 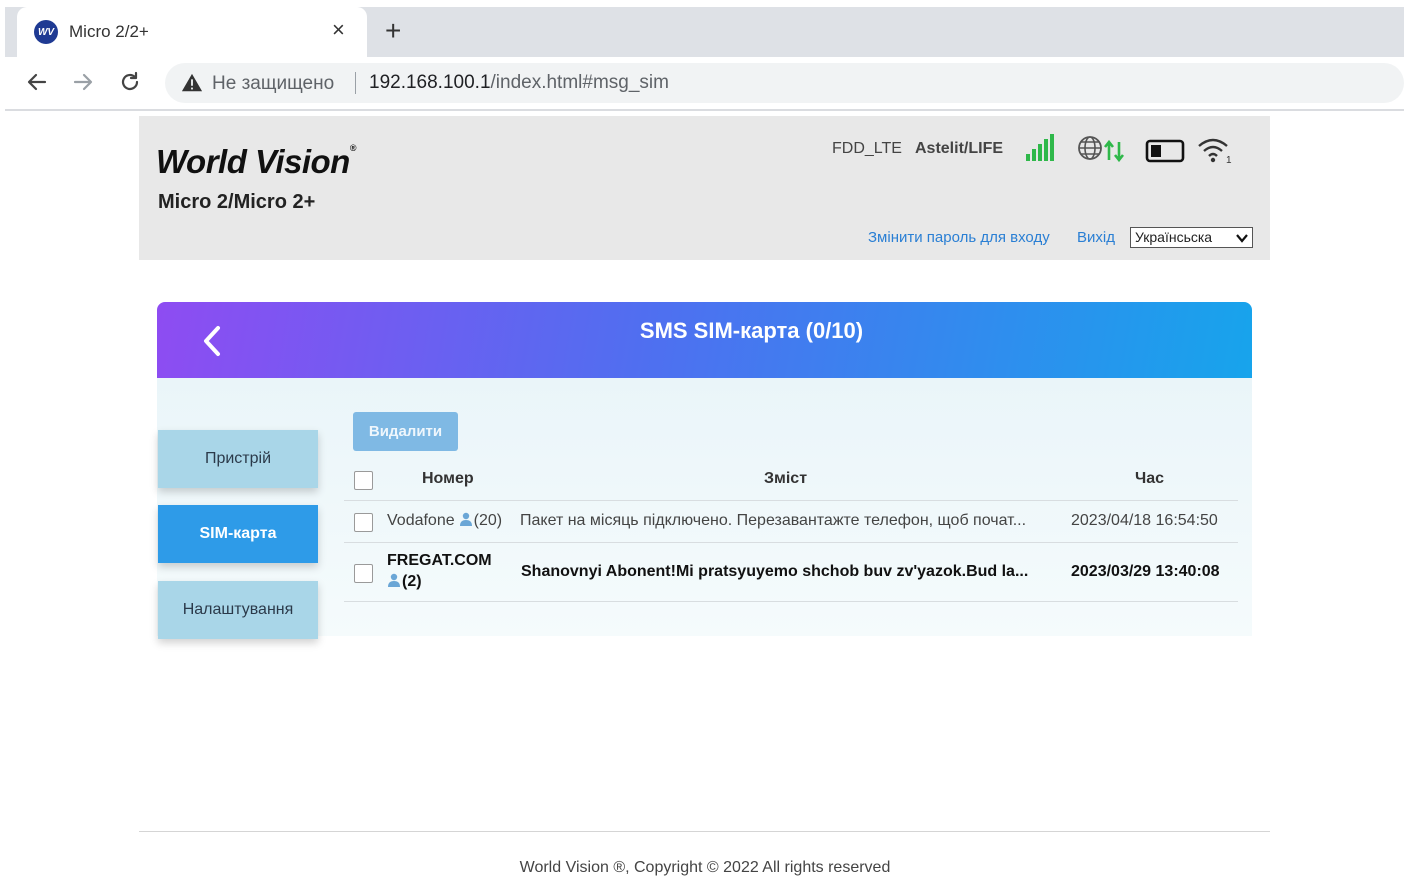 I want to click on row-count: (2), so click(x=417, y=582).